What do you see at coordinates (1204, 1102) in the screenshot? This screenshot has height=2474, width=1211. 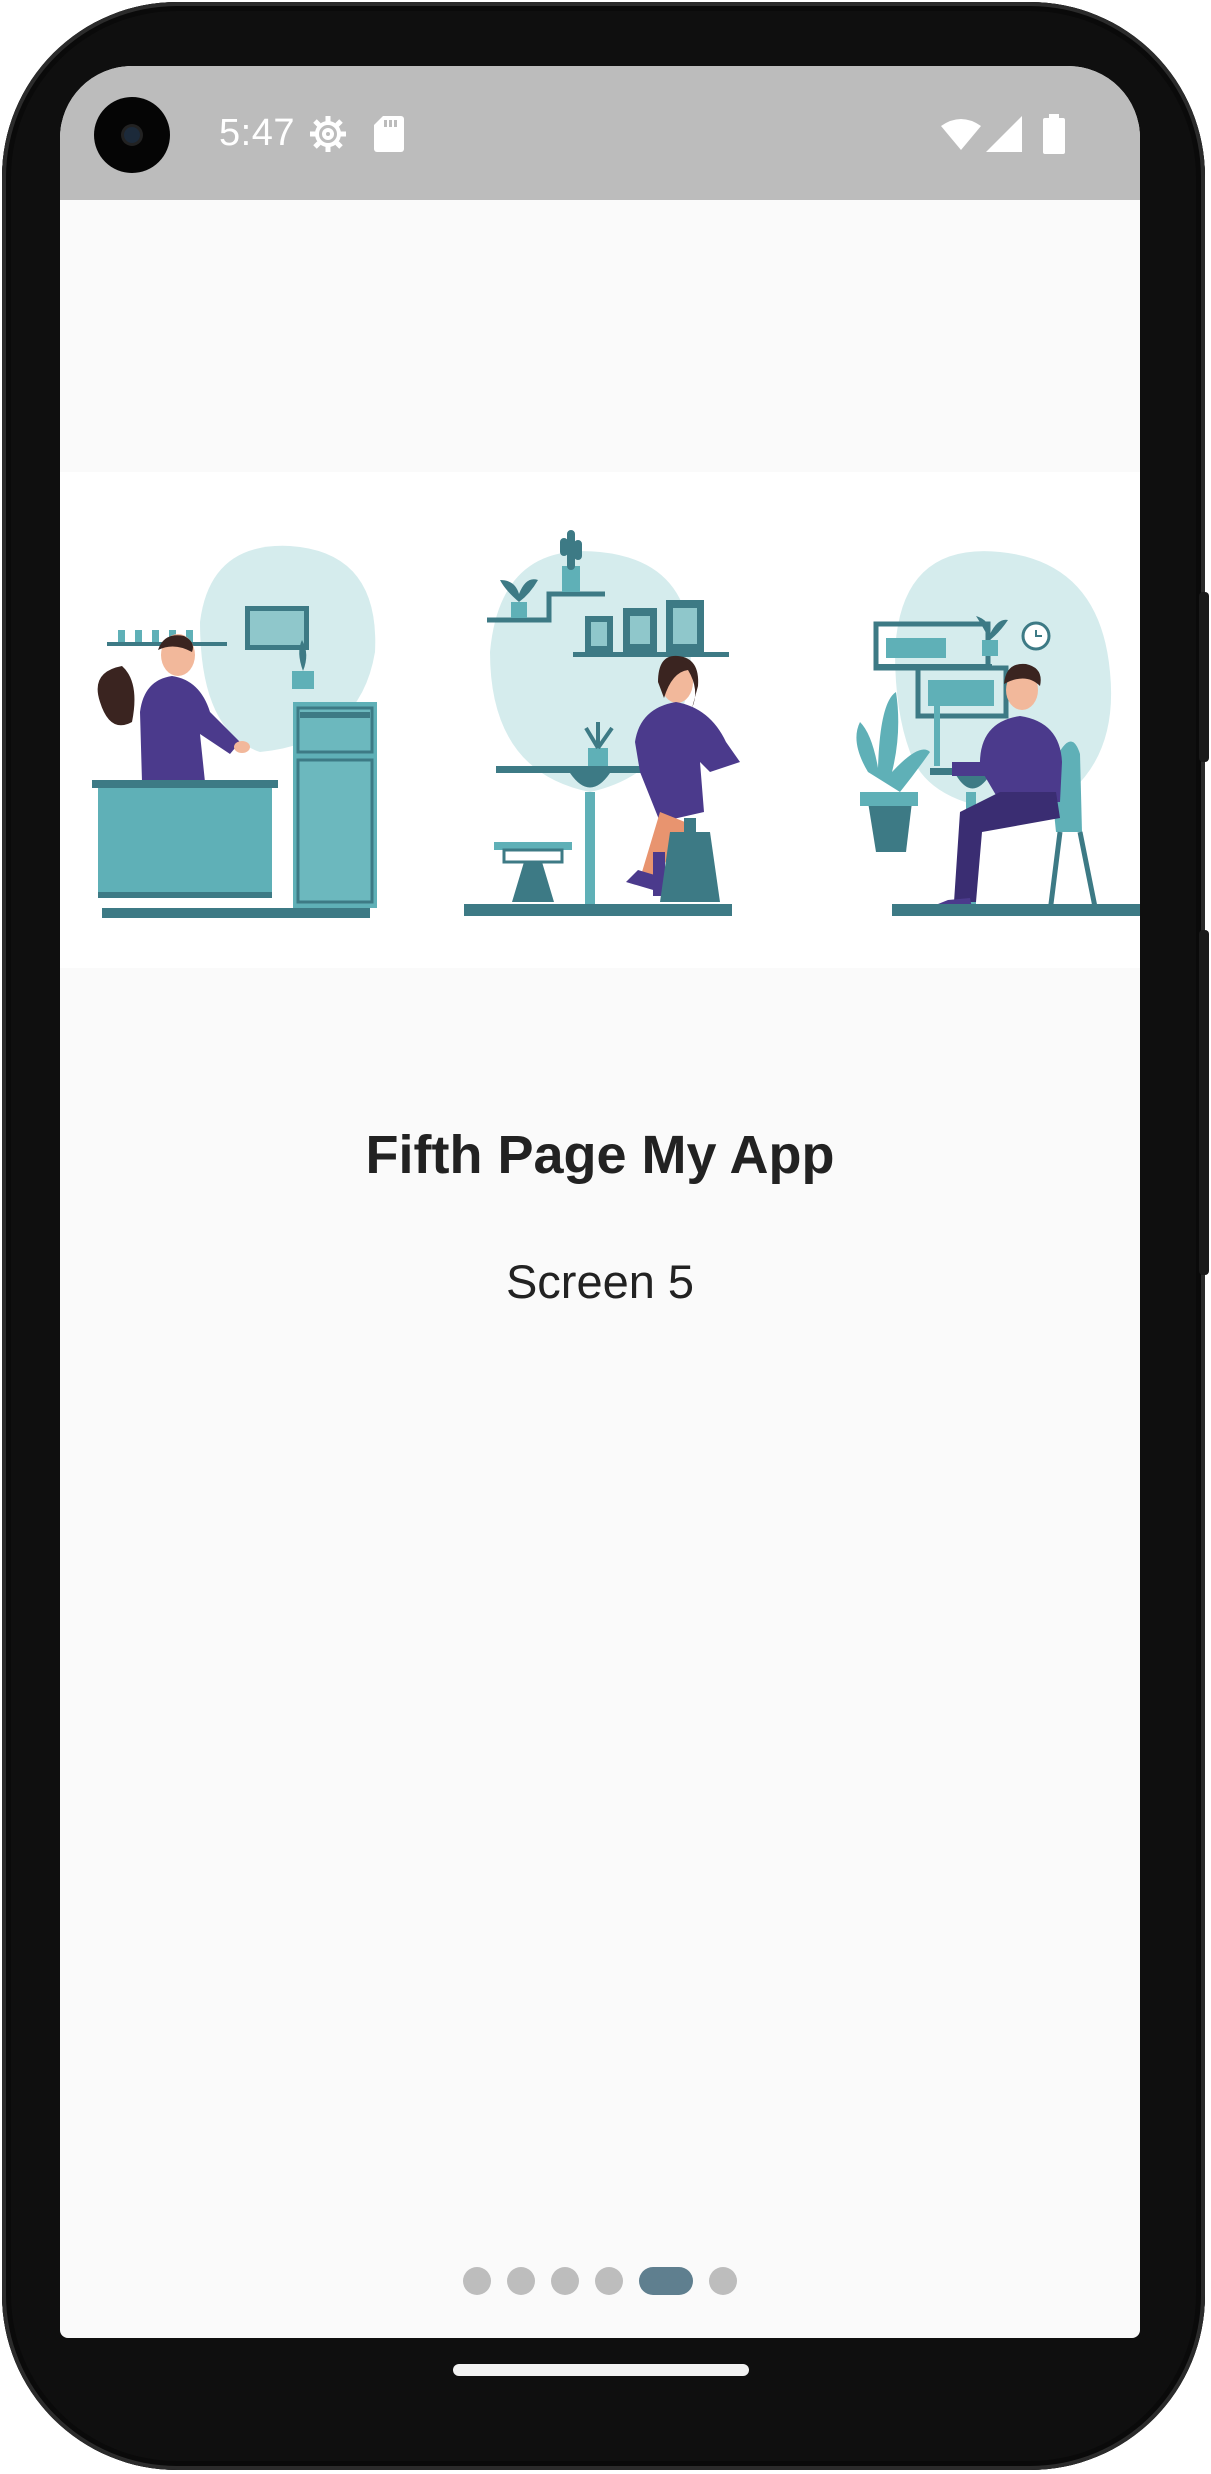 I see `volume-button` at bounding box center [1204, 1102].